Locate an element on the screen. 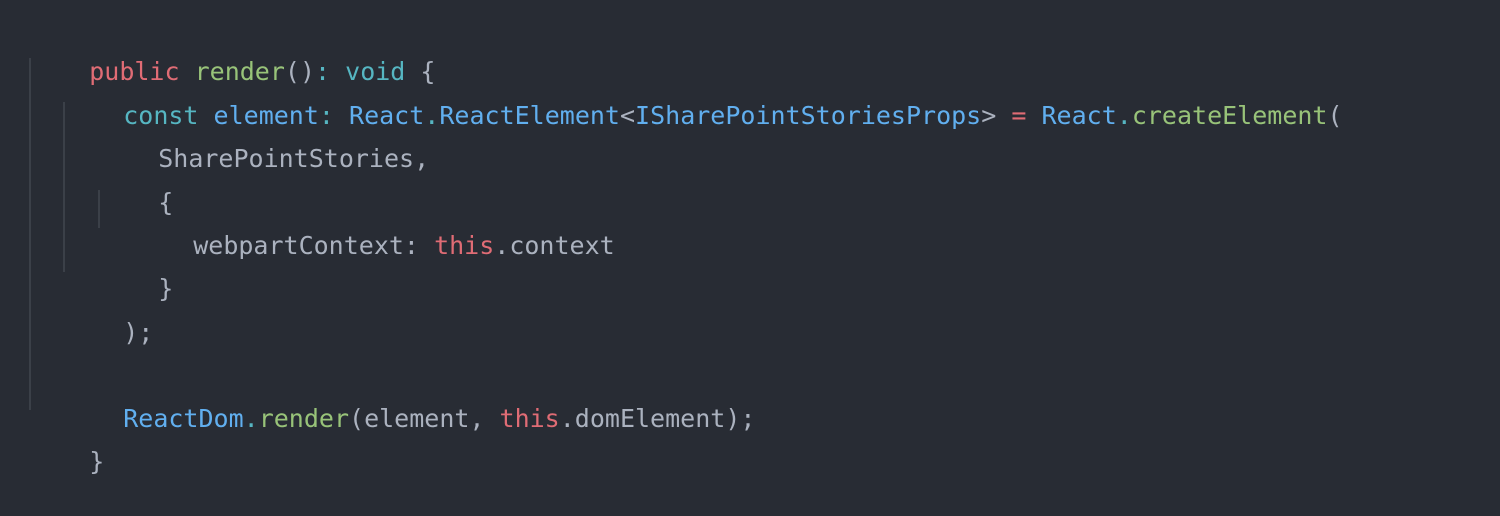  property-access-context: .context is located at coordinates (554, 245).